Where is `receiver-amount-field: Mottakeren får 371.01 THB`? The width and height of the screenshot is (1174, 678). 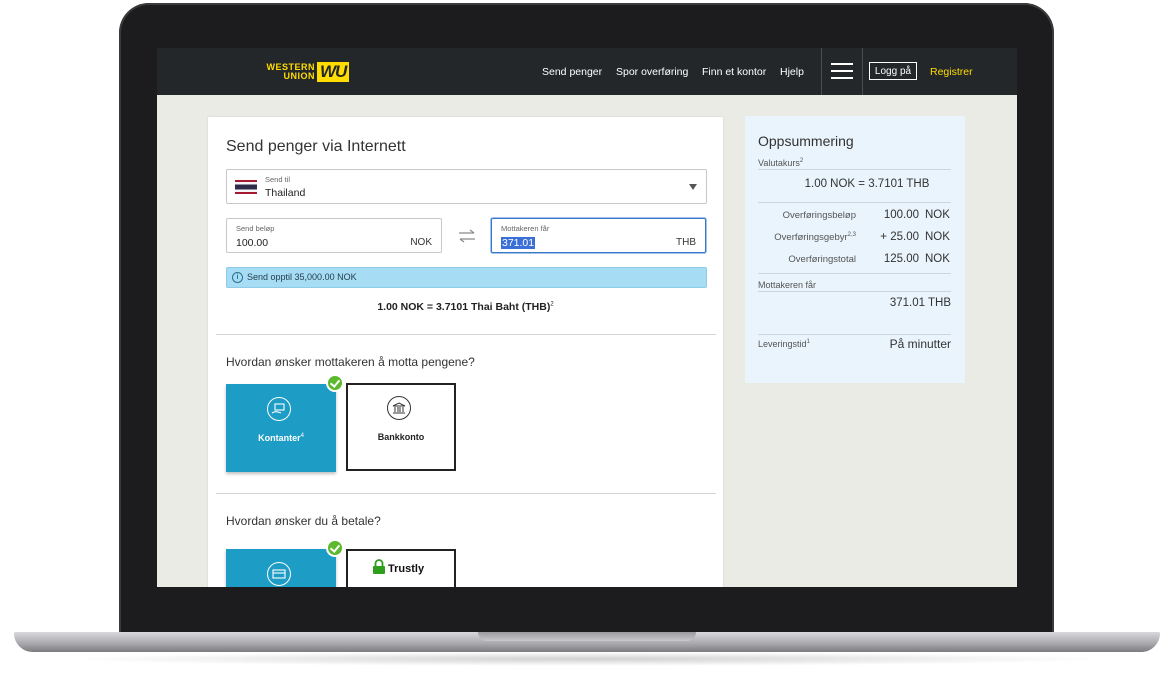
receiver-amount-field: Mottakeren får 371.01 THB is located at coordinates (598, 235).